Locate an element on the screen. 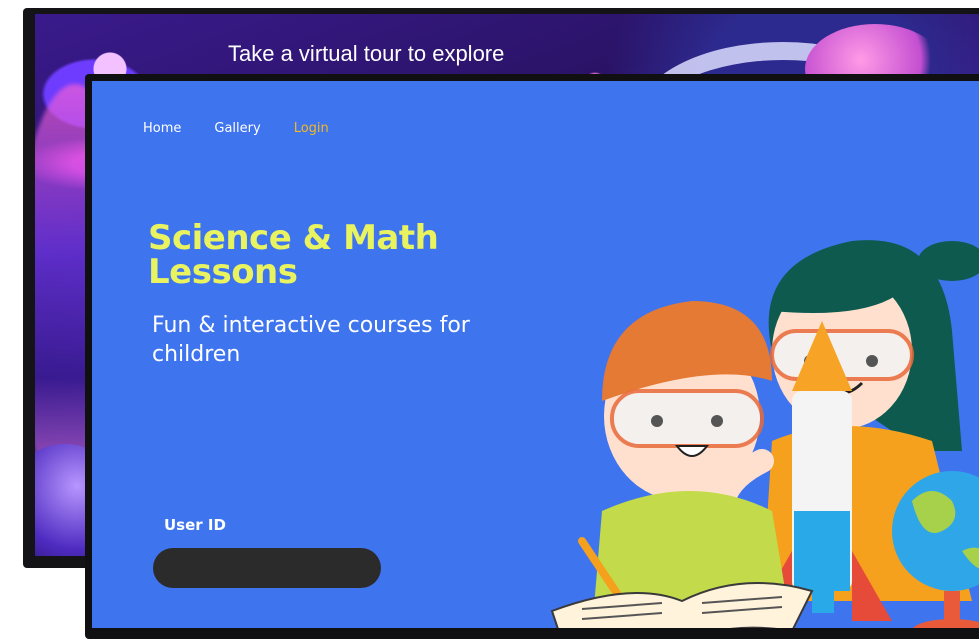 The image size is (979, 639). top-nav: Home Gallery Login is located at coordinates (236, 128).